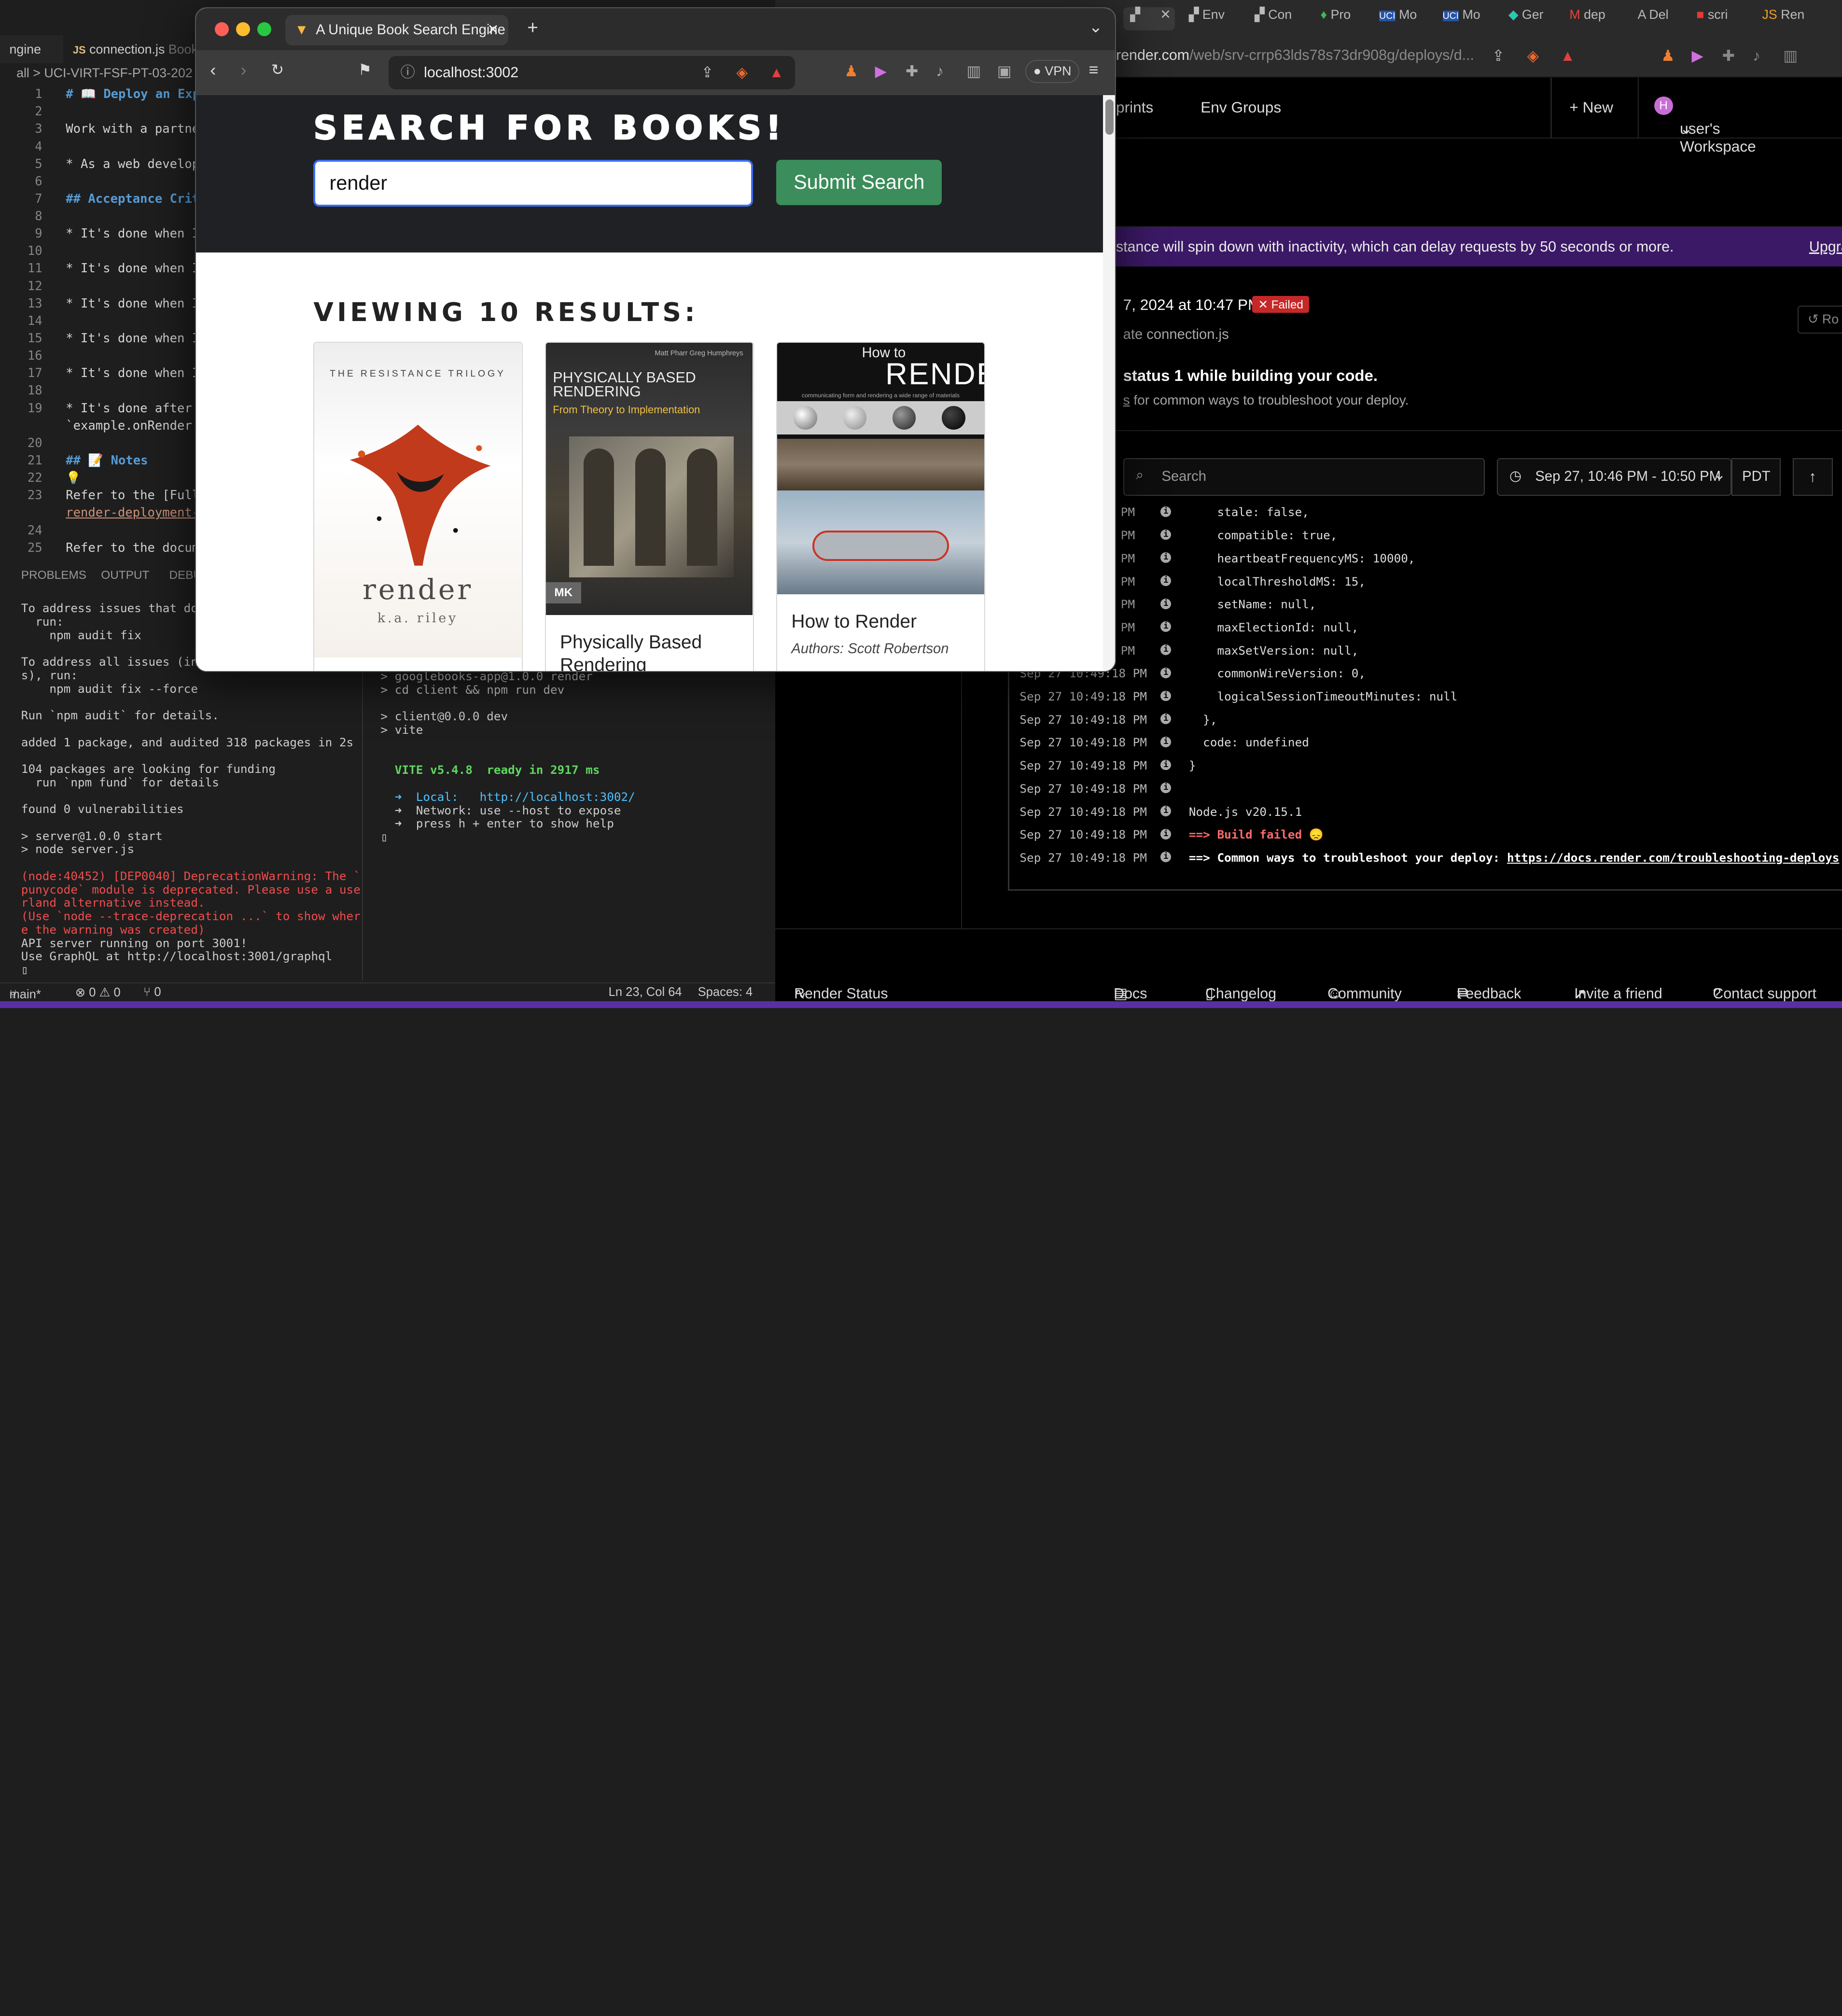 The image size is (1842, 2016). What do you see at coordinates (365, 70) in the screenshot?
I see `bookmark-icon: ⚑` at bounding box center [365, 70].